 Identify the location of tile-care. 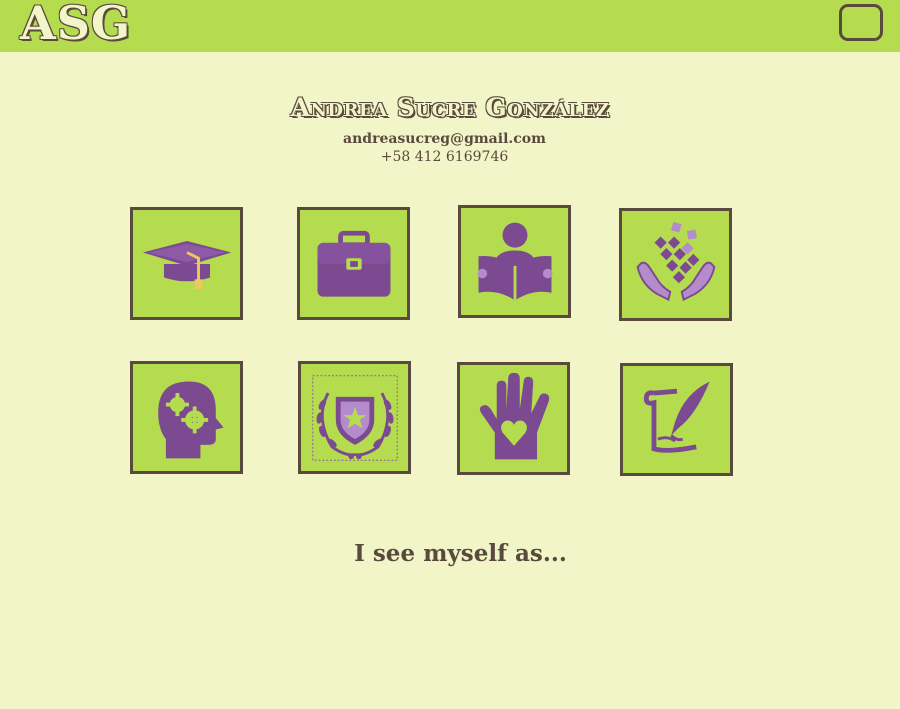
(513, 418).